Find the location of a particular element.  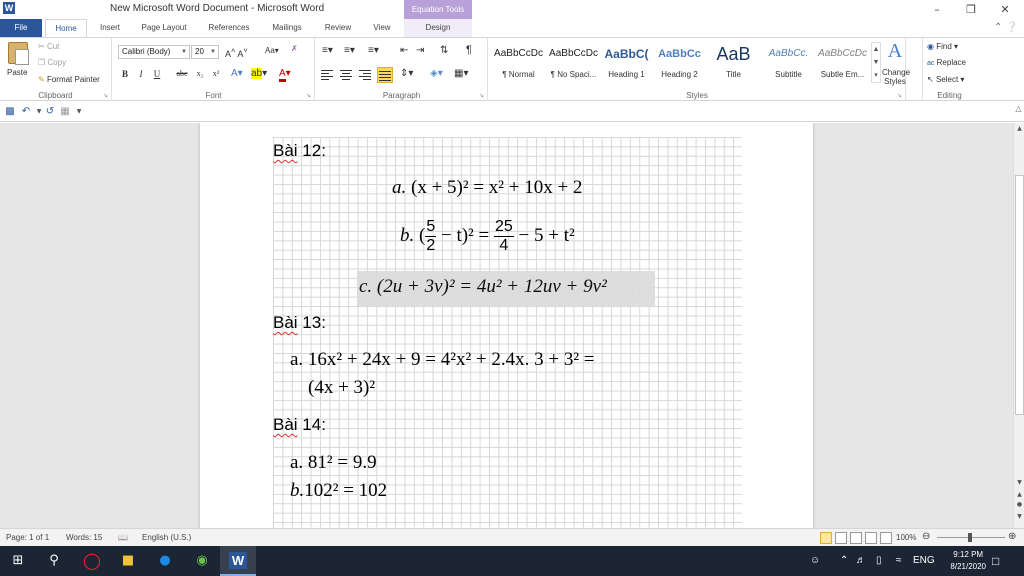

highlight-icon: ab▾ is located at coordinates (259, 73).